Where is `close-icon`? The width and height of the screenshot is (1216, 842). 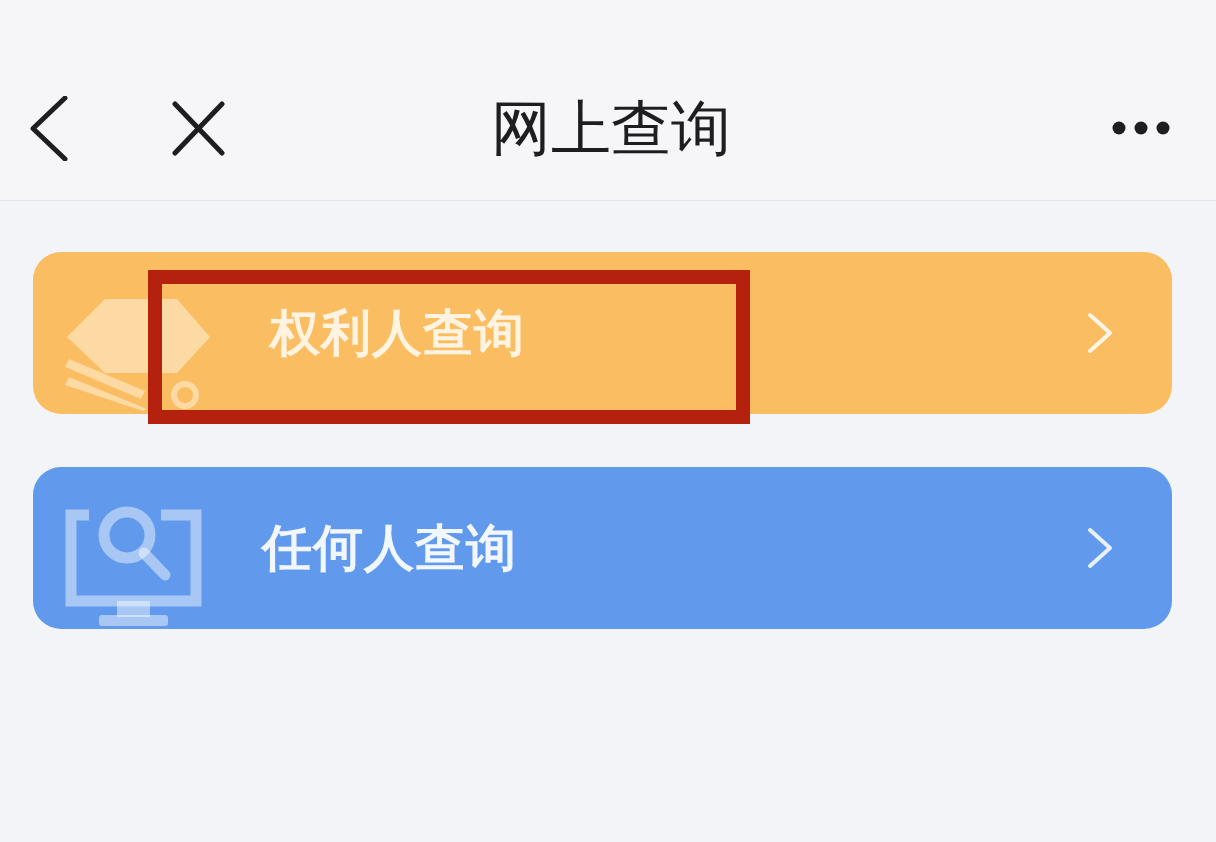 close-icon is located at coordinates (198, 128).